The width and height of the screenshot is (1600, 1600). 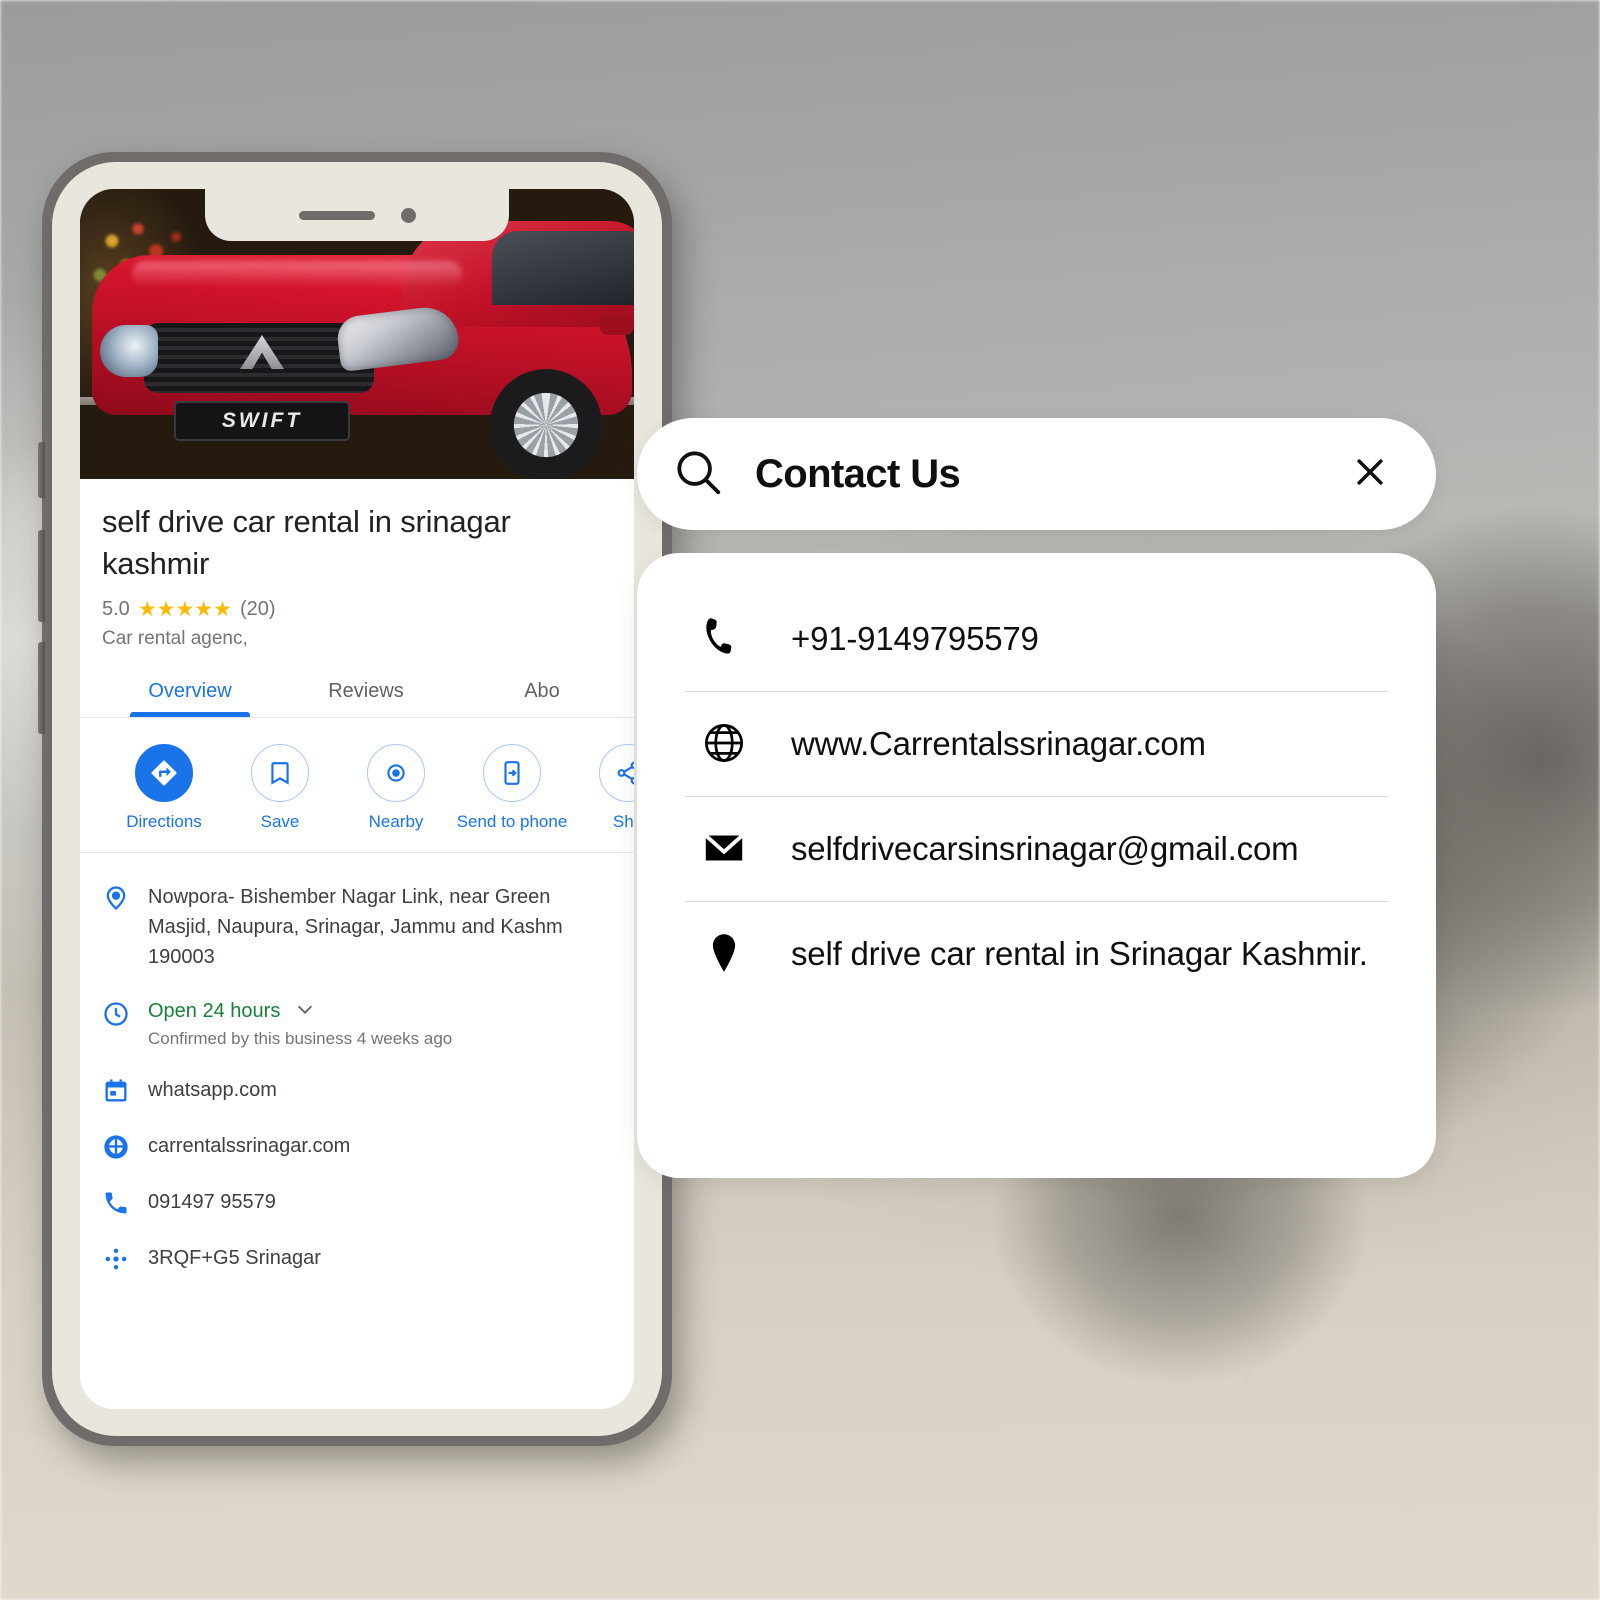 I want to click on phone-text: 091497 95579, so click(x=212, y=1201).